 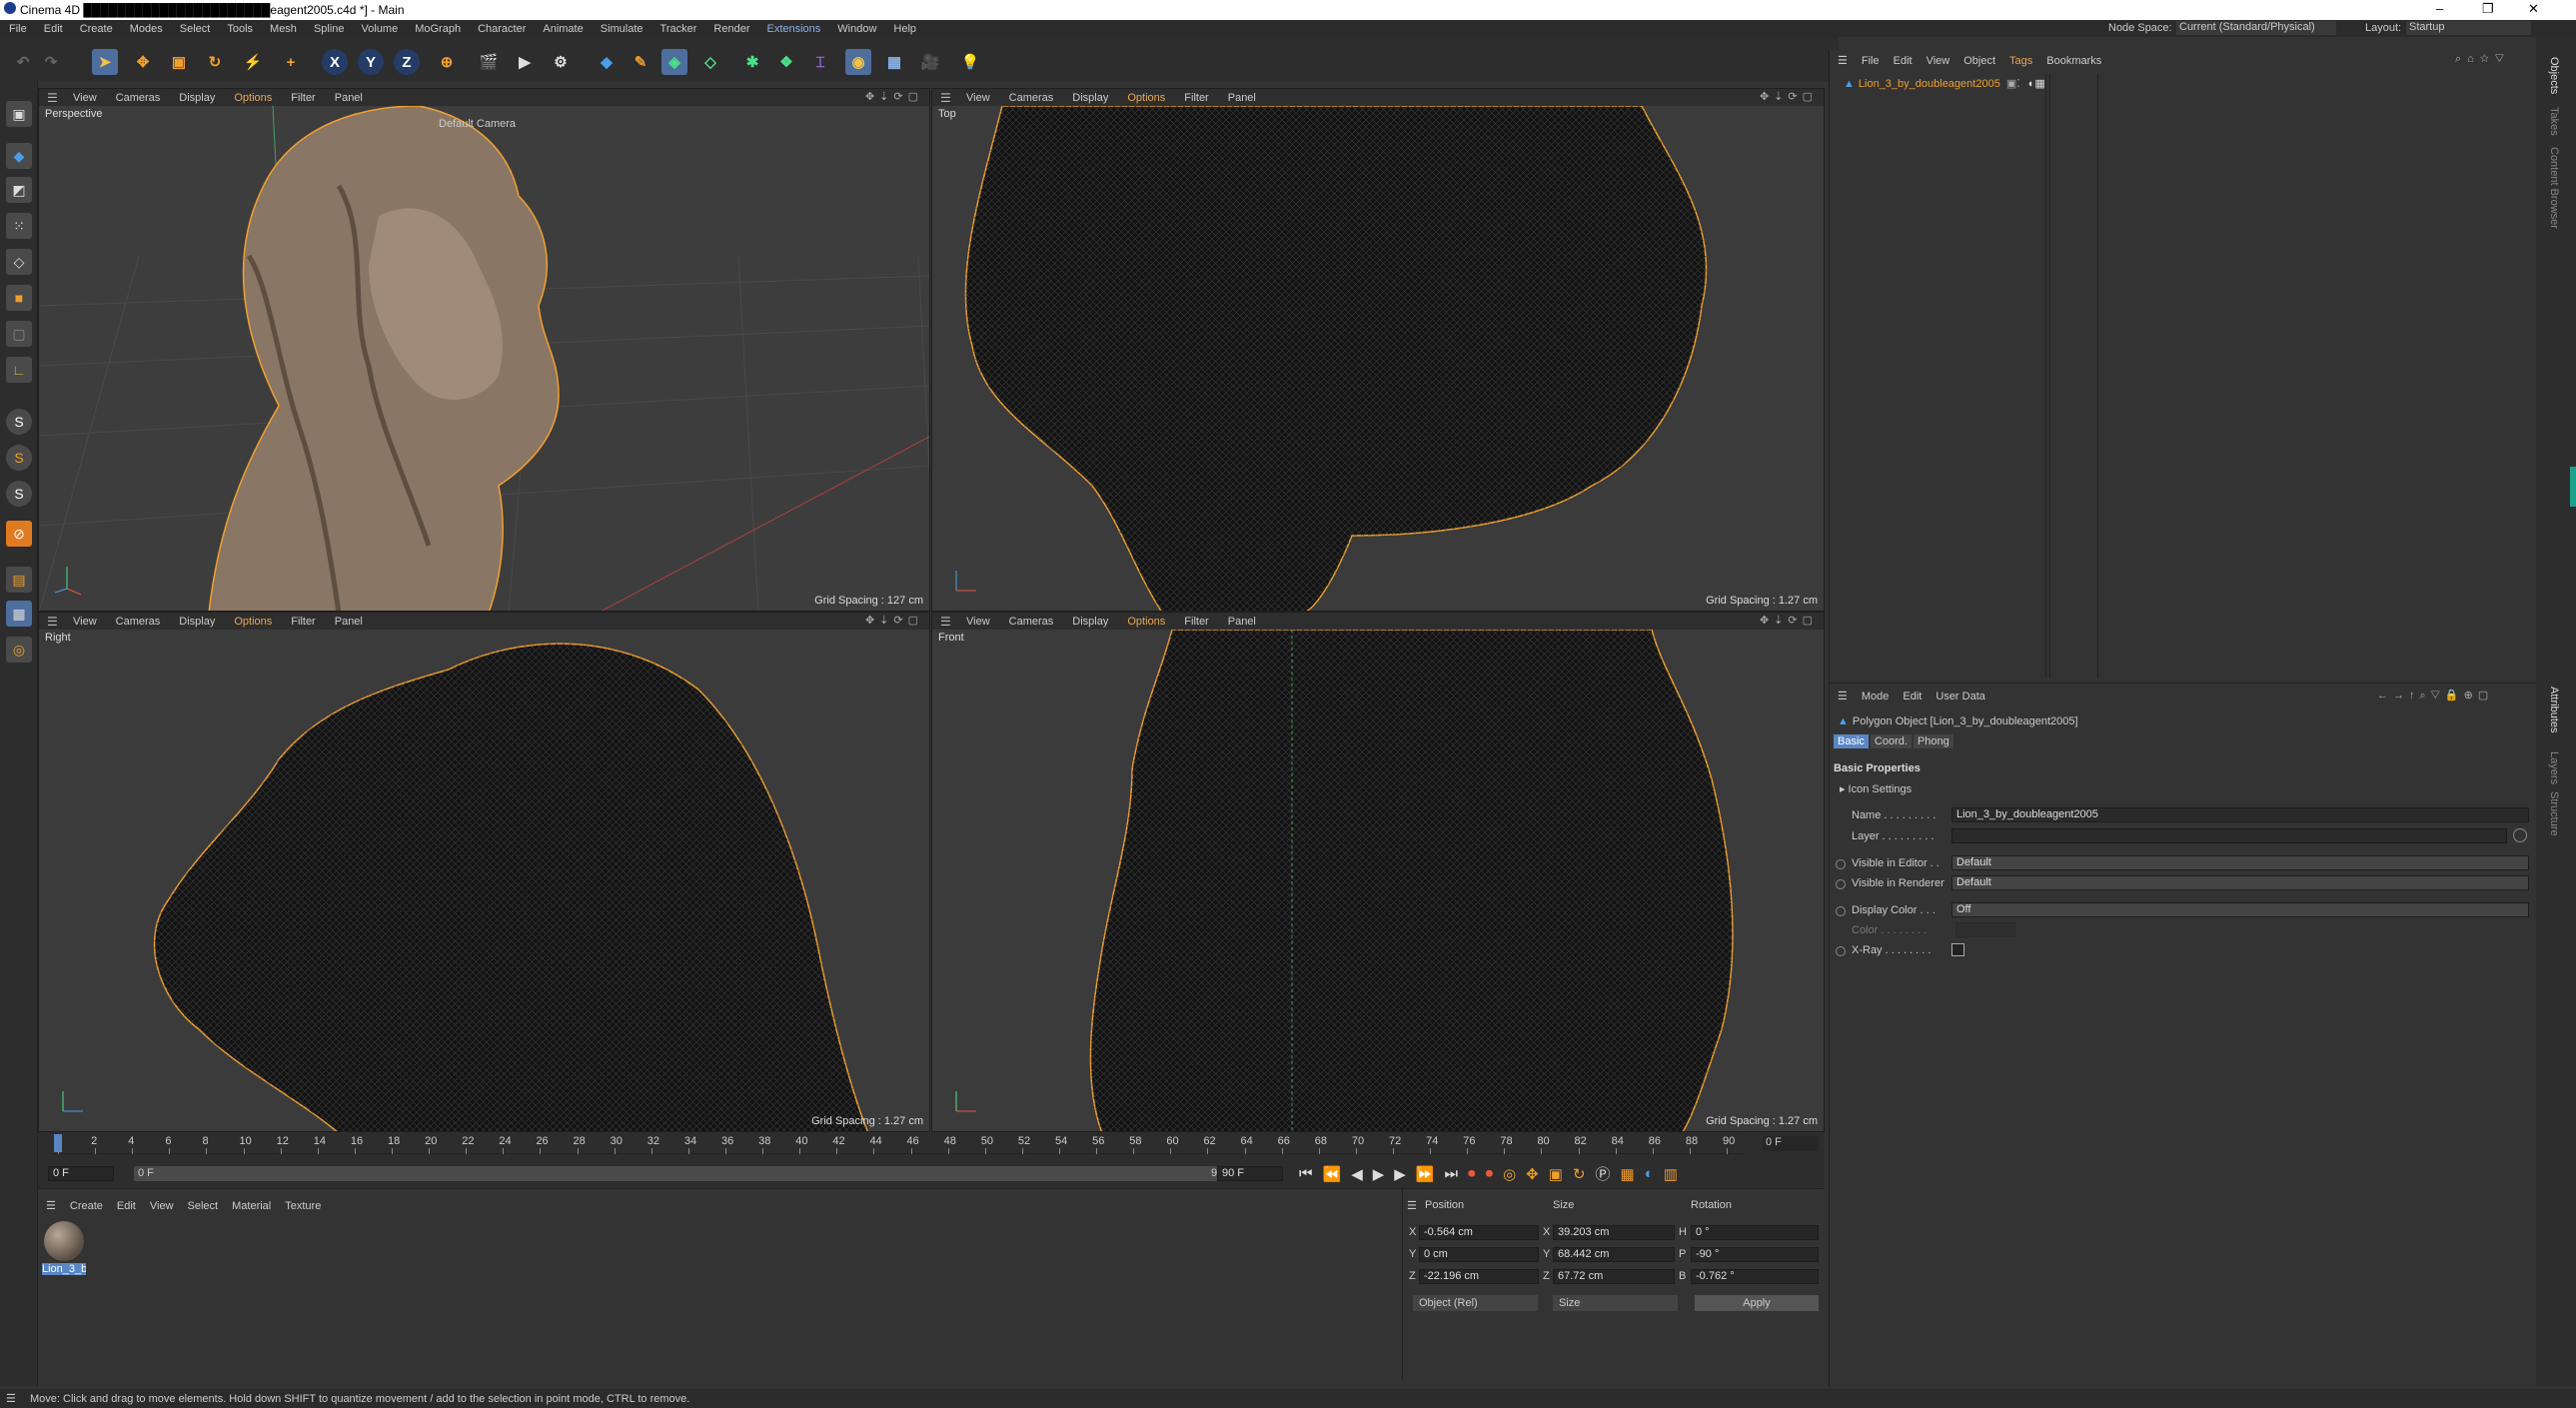 I want to click on snap-icon: S, so click(x=19, y=422).